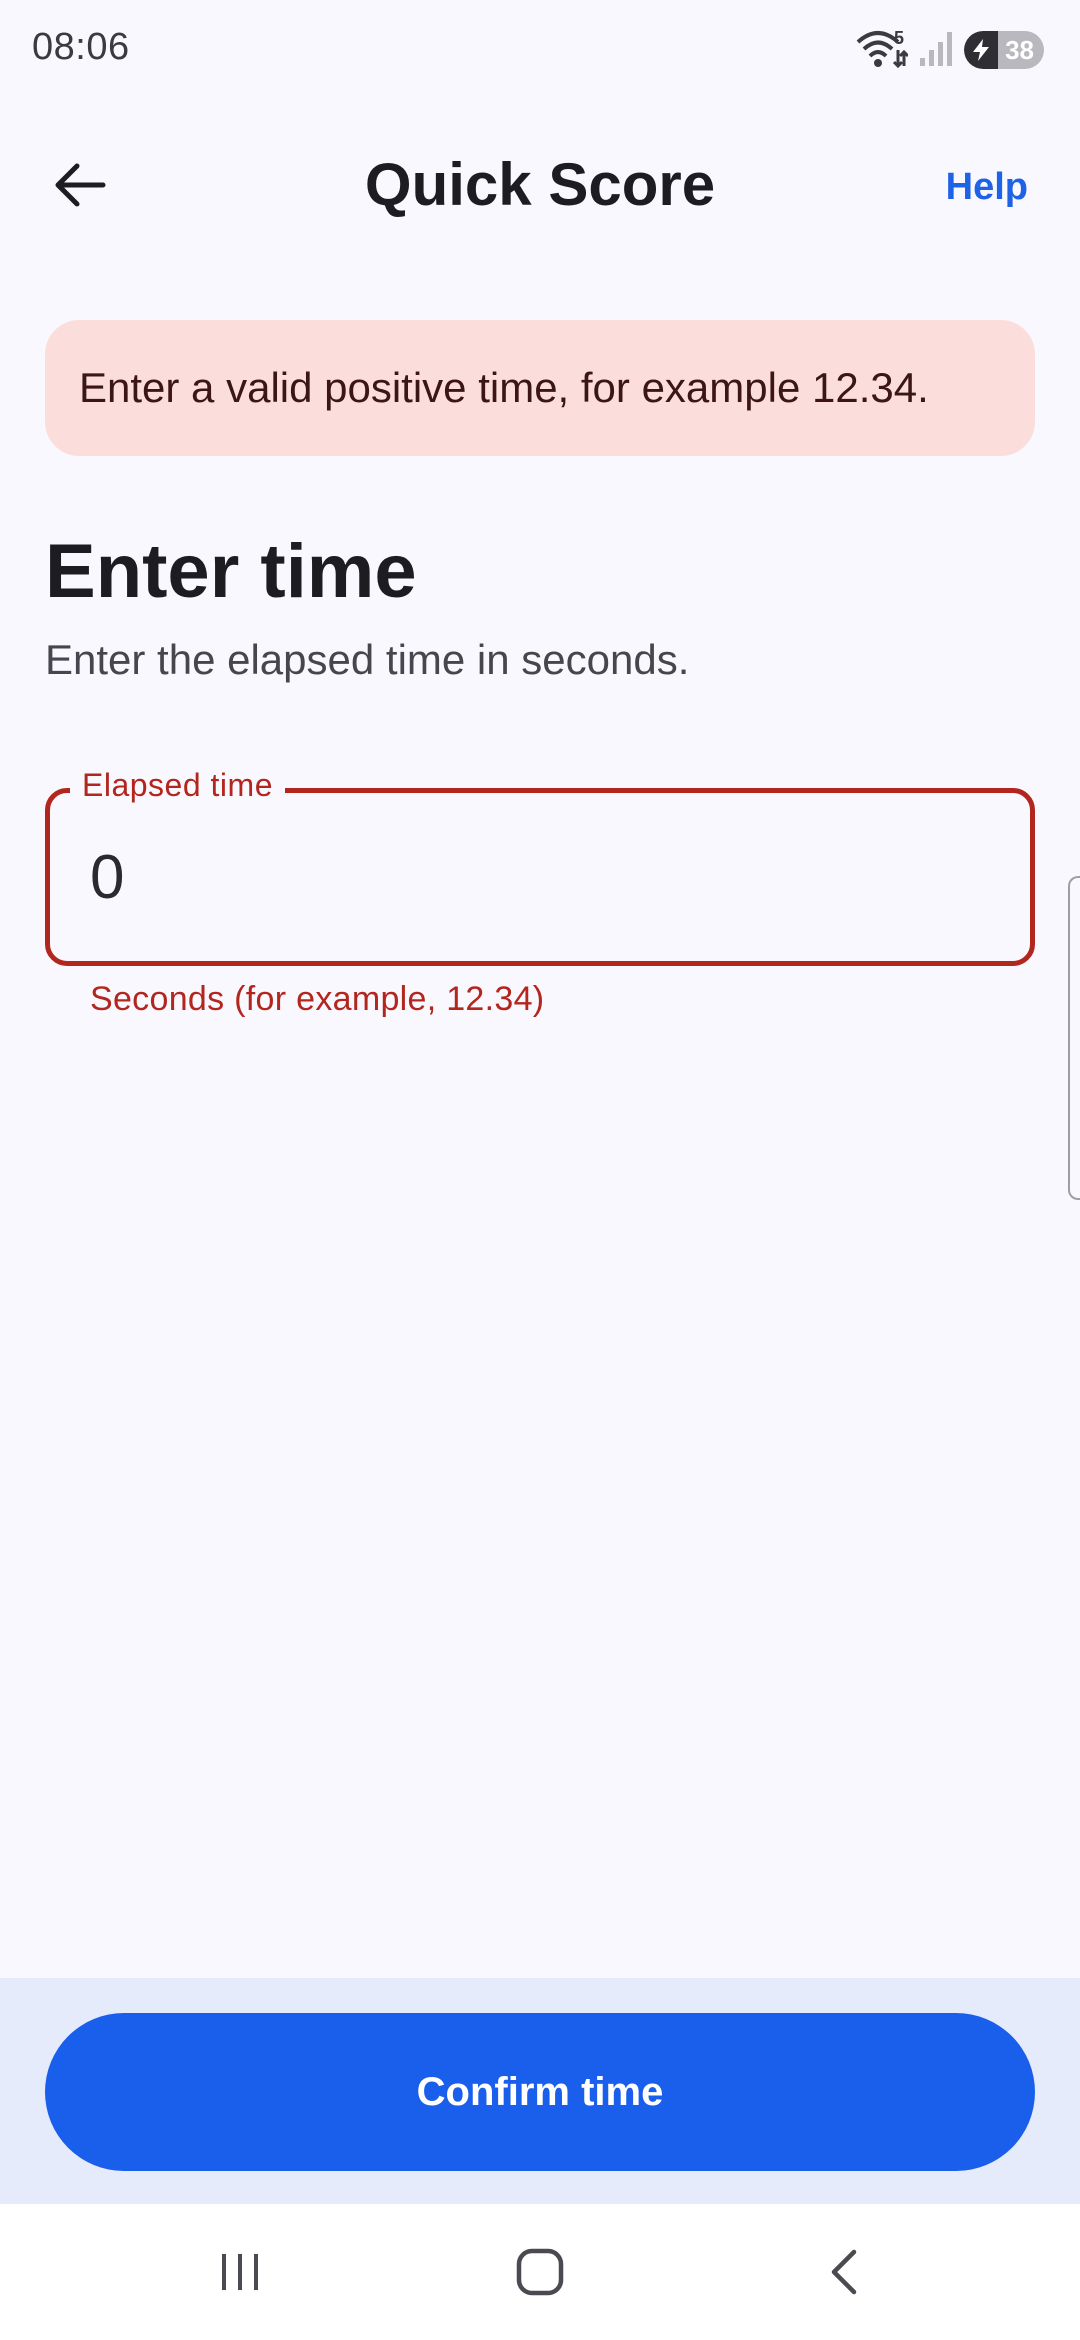 The width and height of the screenshot is (1080, 2340). I want to click on status-icons: 5 38, so click(949, 50).